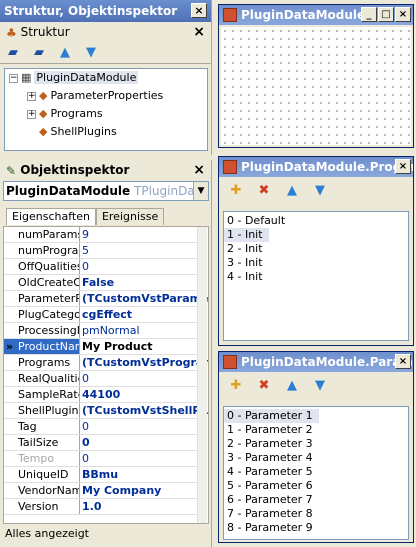 Image resolution: width=416 pixels, height=547 pixels. I want to click on property-value: (TCustomVstParameterProperties), so click(144, 298).